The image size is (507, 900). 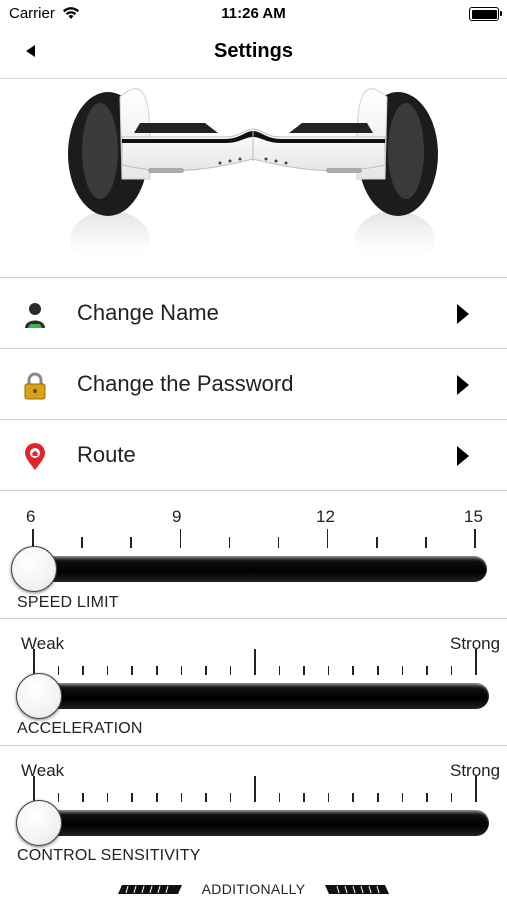 I want to click on speed-tick-label: 12, so click(x=325, y=516).